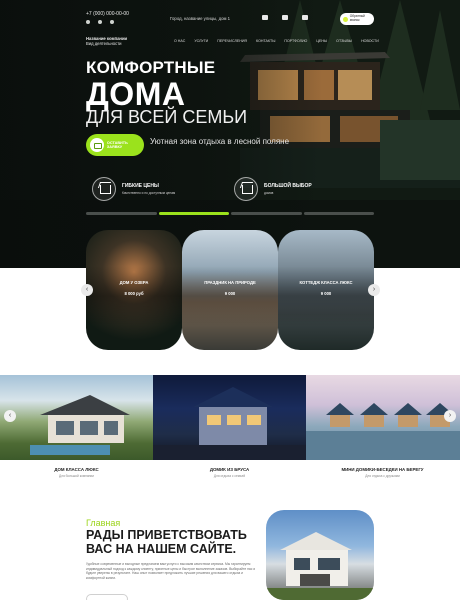  What do you see at coordinates (201, 41) in the screenshot?
I see `nav-item: УСЛУГИ` at bounding box center [201, 41].